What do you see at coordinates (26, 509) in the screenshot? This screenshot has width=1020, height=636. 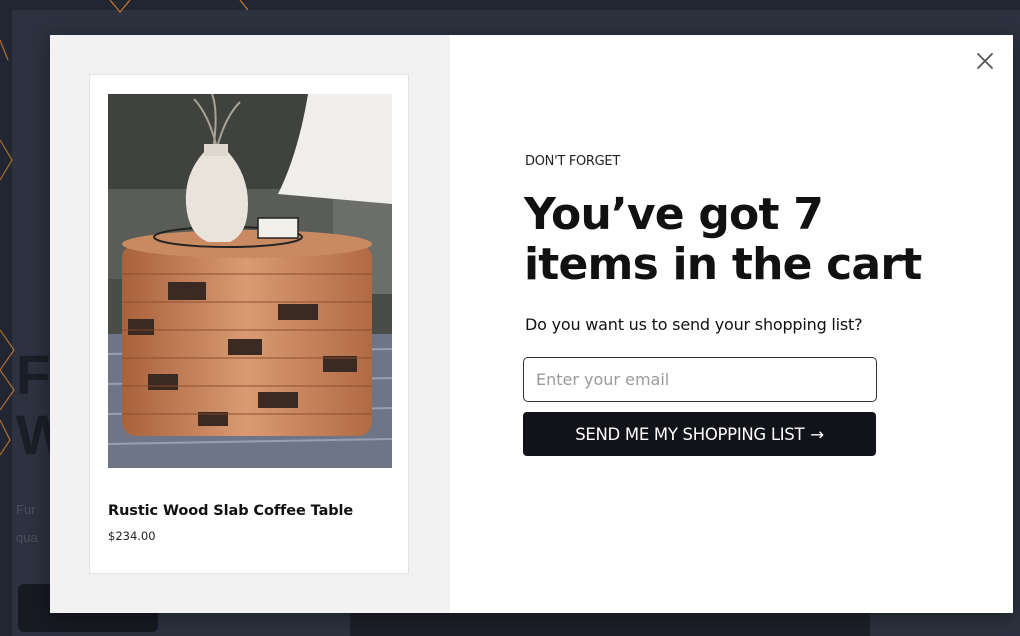 I see `background-text-line1: Fur` at bounding box center [26, 509].